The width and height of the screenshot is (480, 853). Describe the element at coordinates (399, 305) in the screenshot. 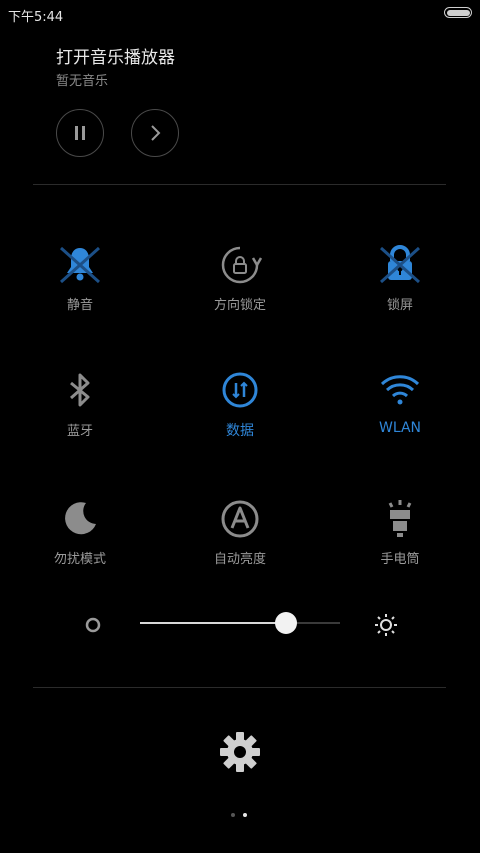

I see `toggle-label: 锁屏` at that location.